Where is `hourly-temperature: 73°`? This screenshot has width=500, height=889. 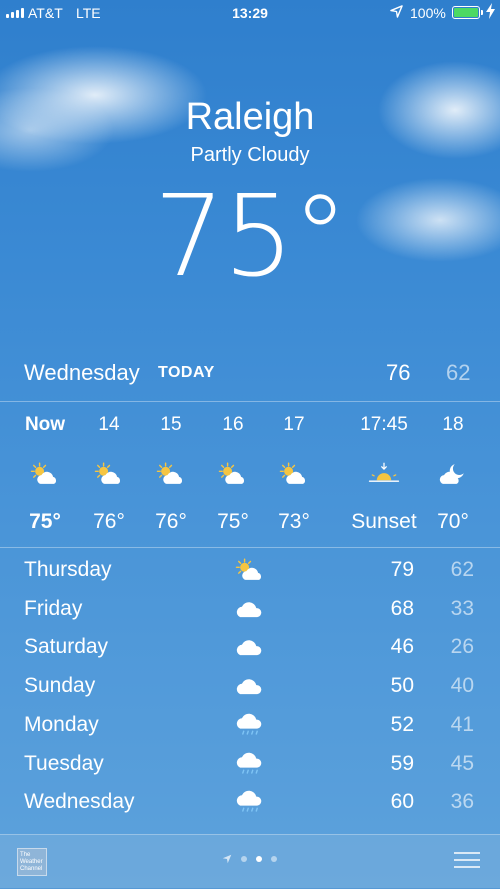
hourly-temperature: 73° is located at coordinates (294, 521).